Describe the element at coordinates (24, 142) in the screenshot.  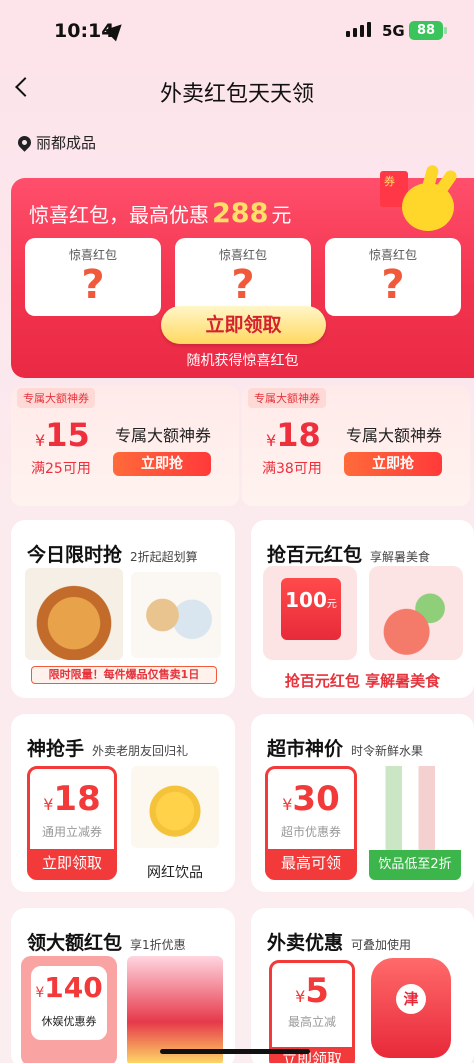
I see `location-pin-icon` at that location.